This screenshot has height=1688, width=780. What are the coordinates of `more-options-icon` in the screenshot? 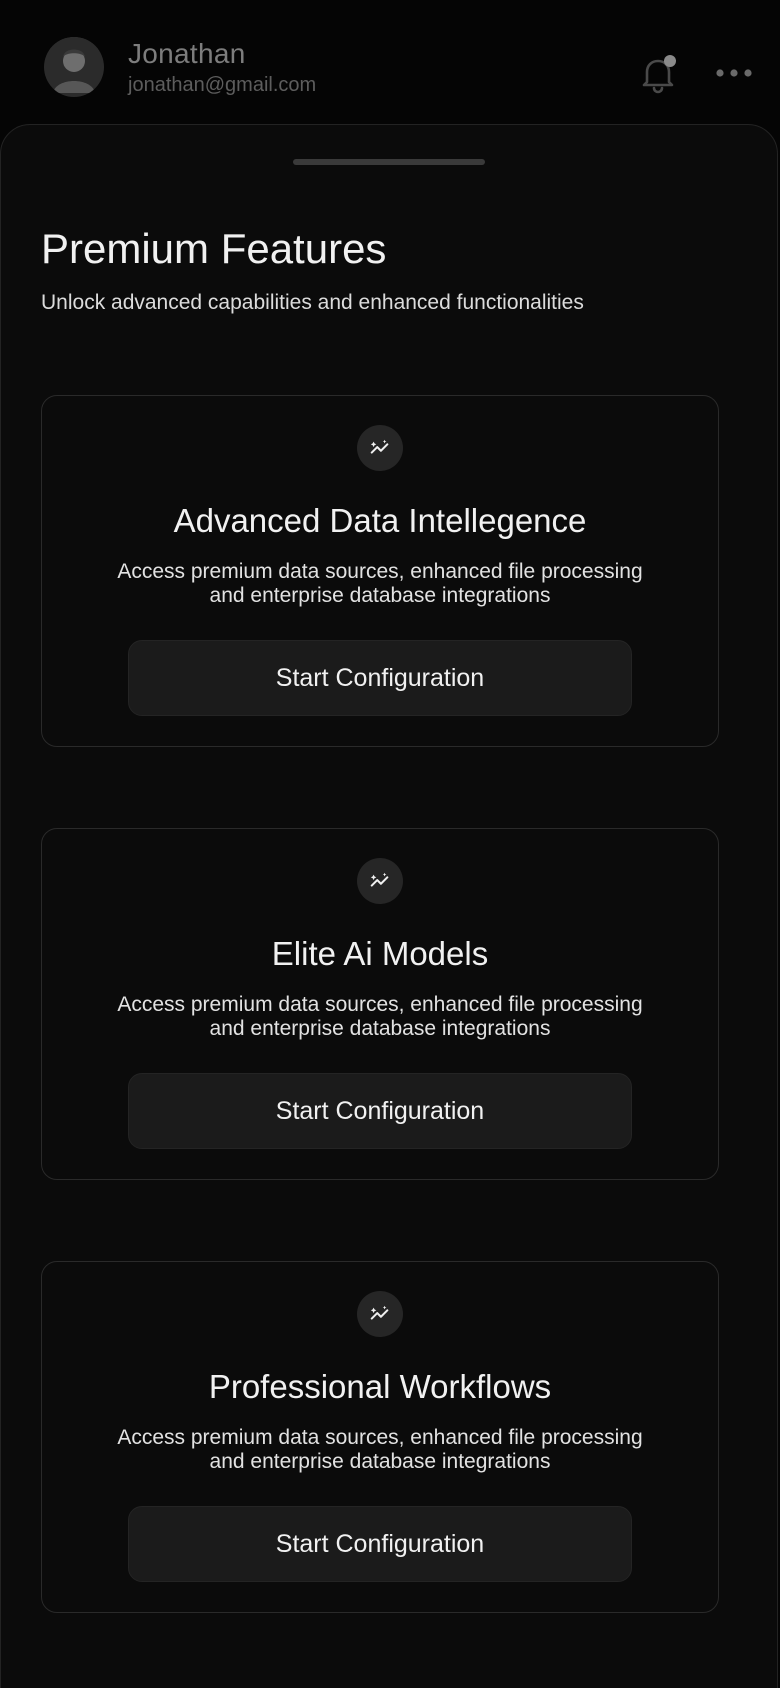 It's located at (734, 73).